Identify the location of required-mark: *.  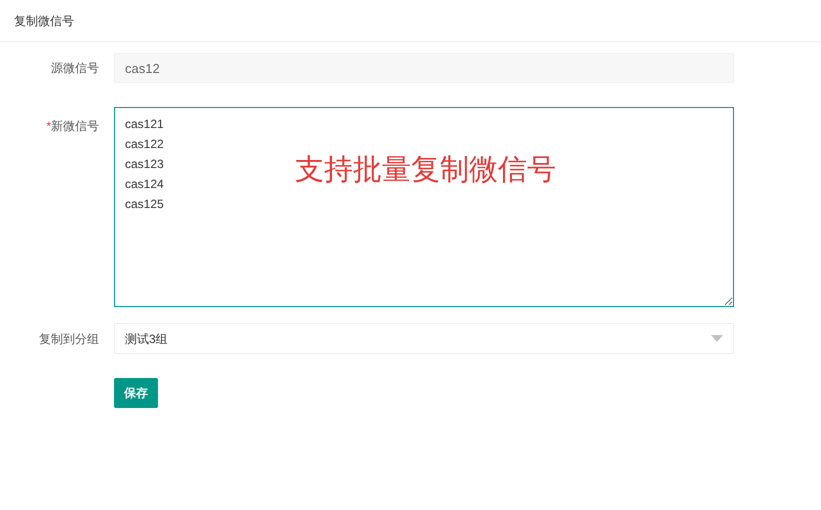
(48, 126).